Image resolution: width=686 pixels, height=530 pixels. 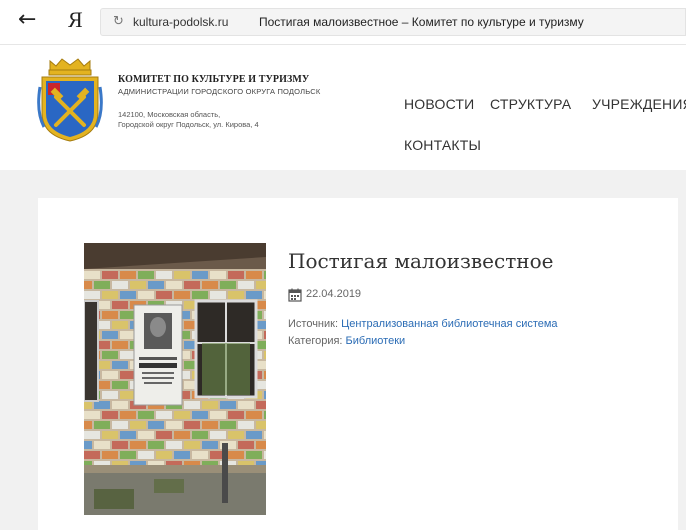 I want to click on reload-icon: ↻, so click(x=118, y=21).